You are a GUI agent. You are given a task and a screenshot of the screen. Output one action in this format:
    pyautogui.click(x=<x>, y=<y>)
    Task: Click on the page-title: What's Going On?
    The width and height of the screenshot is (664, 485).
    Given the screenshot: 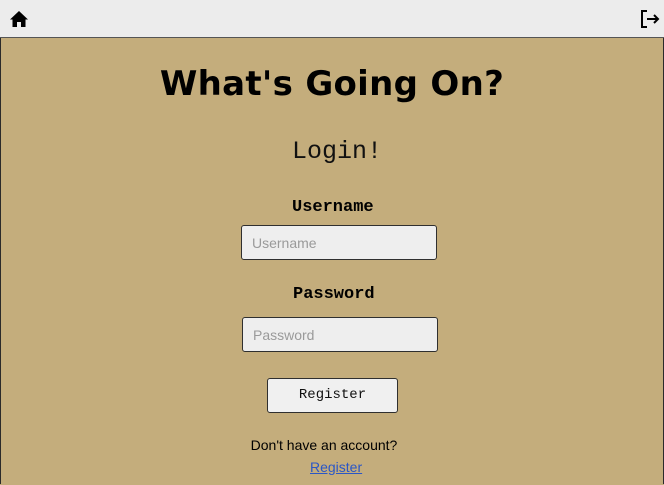 What is the action you would take?
    pyautogui.click(x=332, y=84)
    